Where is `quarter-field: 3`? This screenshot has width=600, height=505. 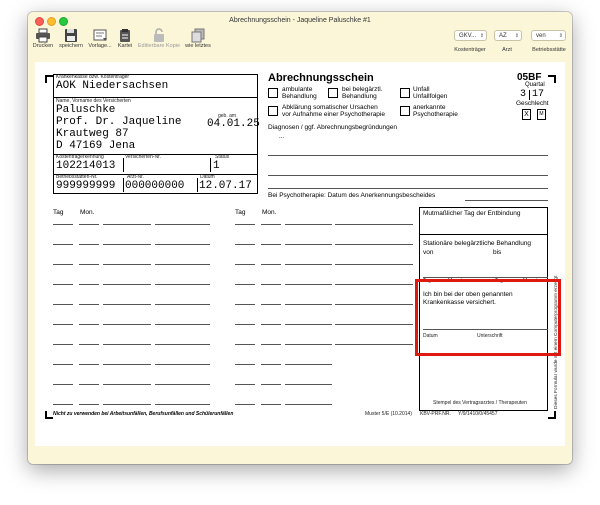 quarter-field: 3 is located at coordinates (523, 94).